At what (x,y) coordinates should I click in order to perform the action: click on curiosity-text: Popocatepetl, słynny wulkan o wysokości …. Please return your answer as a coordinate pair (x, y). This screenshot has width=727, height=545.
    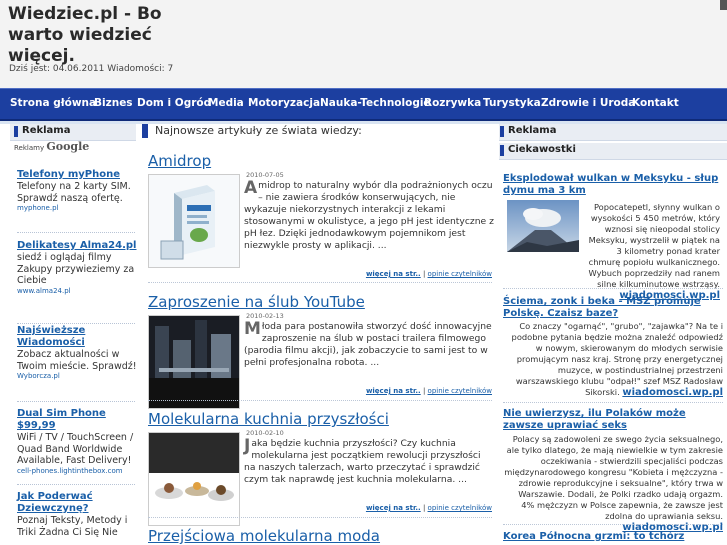
    Looking at the image, I should click on (654, 251).